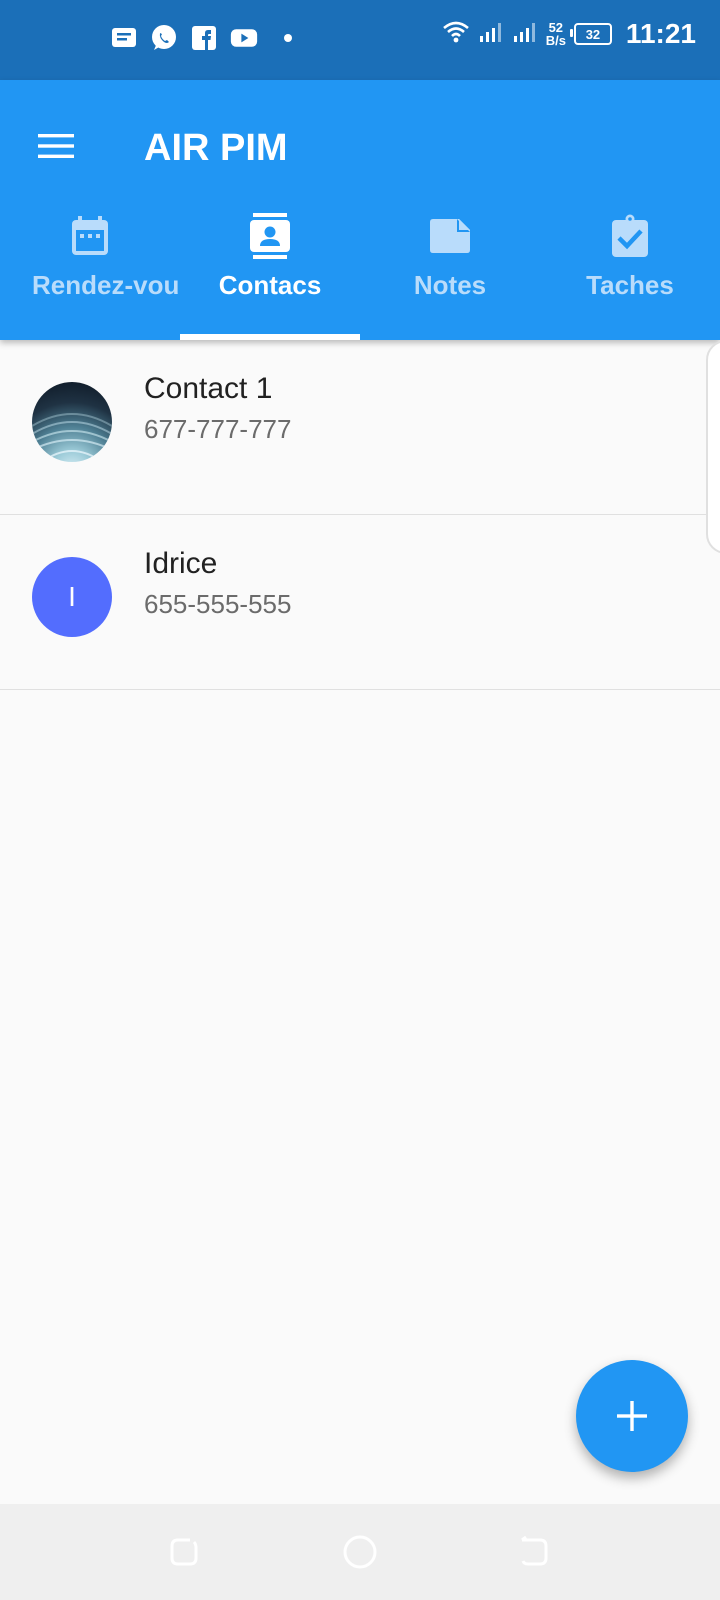 The width and height of the screenshot is (720, 1600). I want to click on message-icon, so click(124, 38).